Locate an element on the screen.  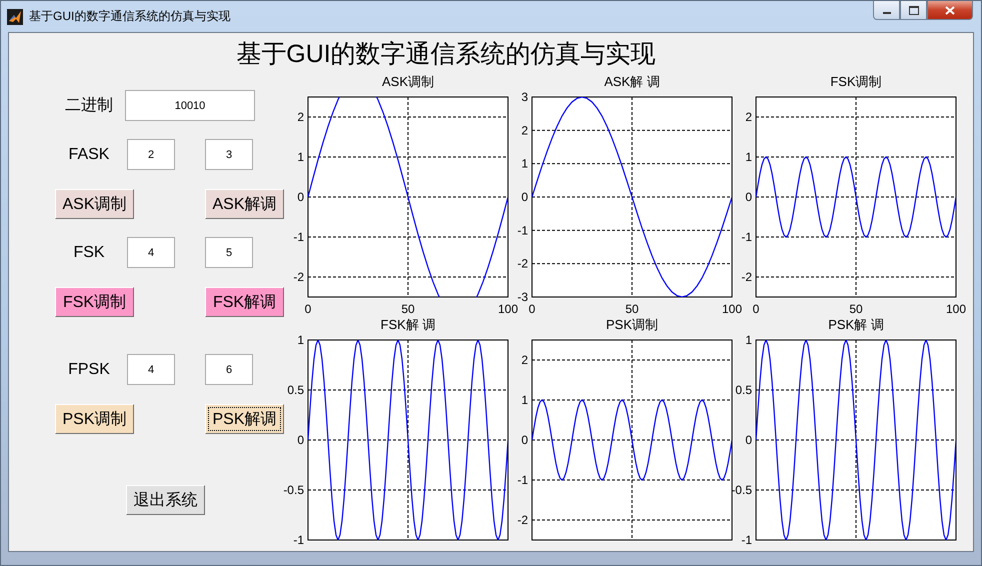
chart-title: PSK调制 is located at coordinates (632, 325).